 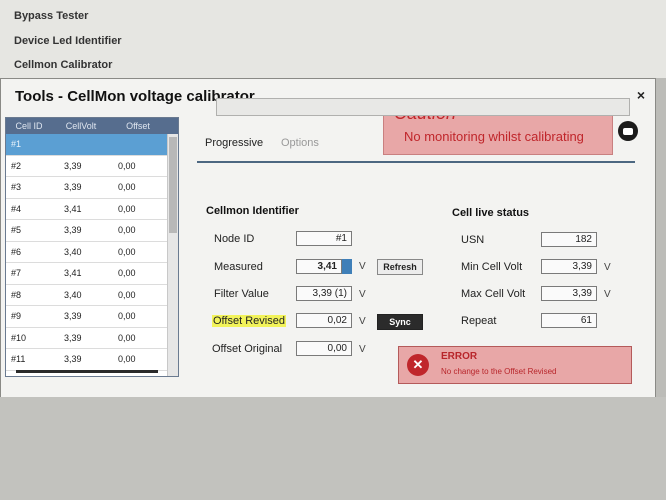 I want to click on table-row: #2 3,39 0,00, so click(x=92, y=166).